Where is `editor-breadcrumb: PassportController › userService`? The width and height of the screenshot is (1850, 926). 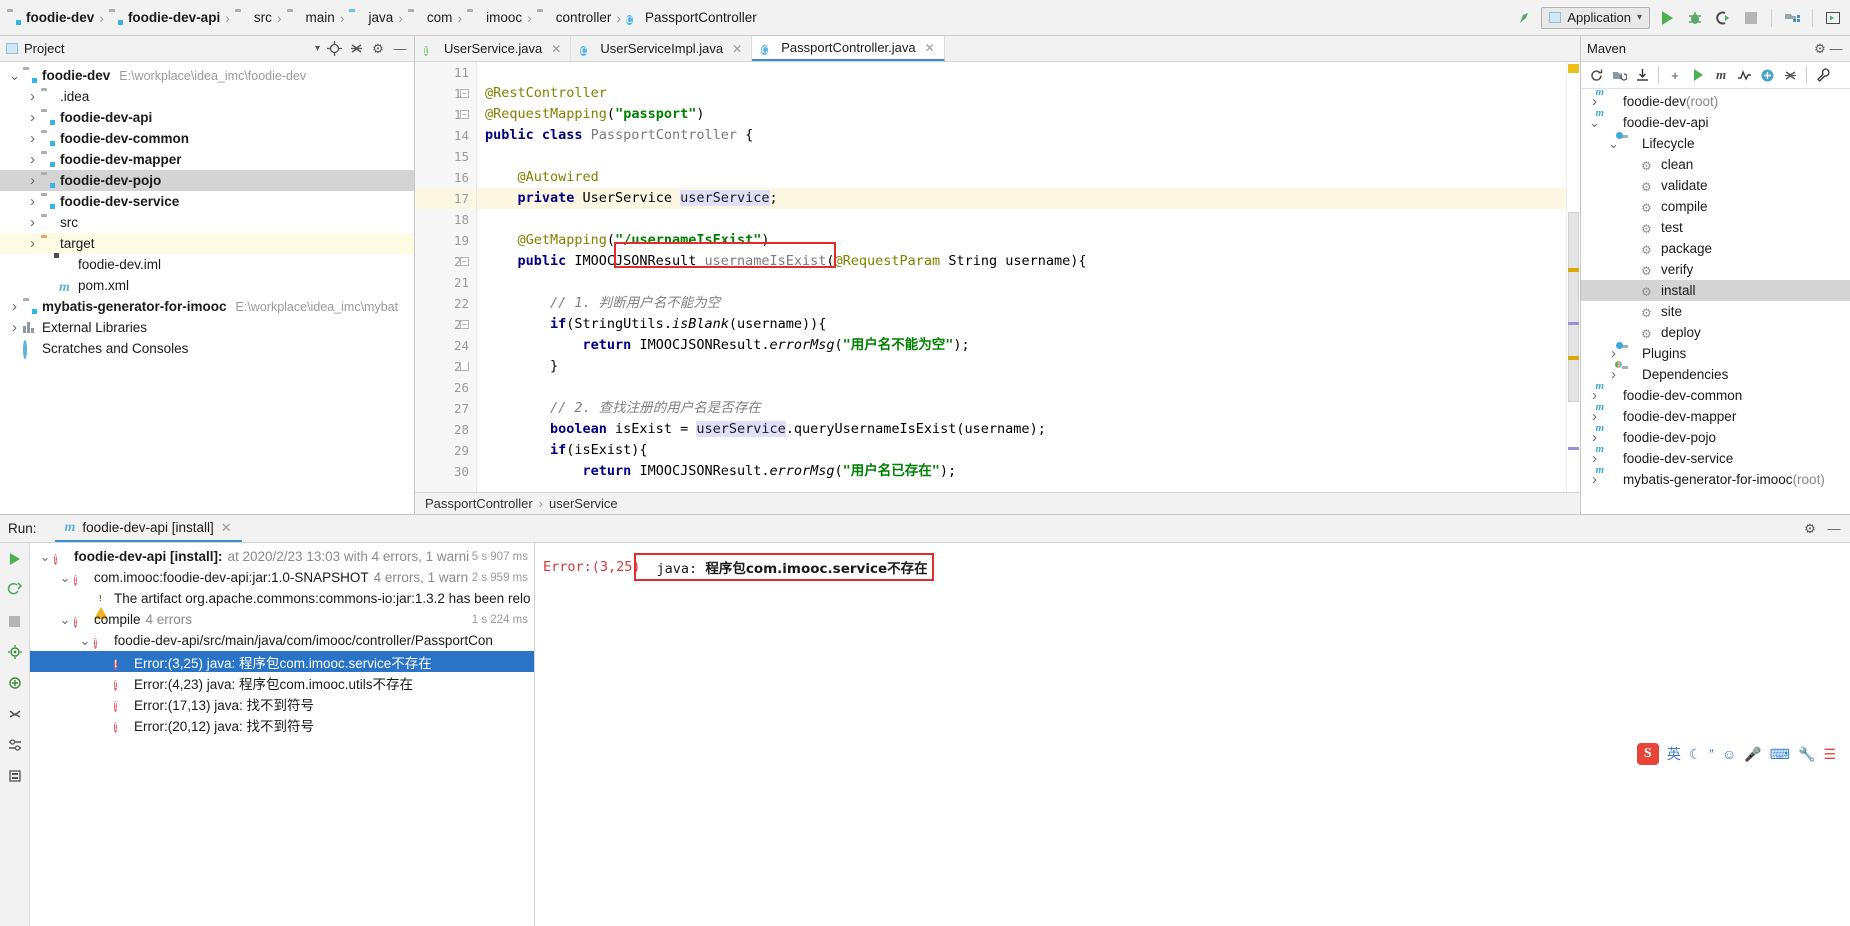 editor-breadcrumb: PassportController › userService is located at coordinates (997, 503).